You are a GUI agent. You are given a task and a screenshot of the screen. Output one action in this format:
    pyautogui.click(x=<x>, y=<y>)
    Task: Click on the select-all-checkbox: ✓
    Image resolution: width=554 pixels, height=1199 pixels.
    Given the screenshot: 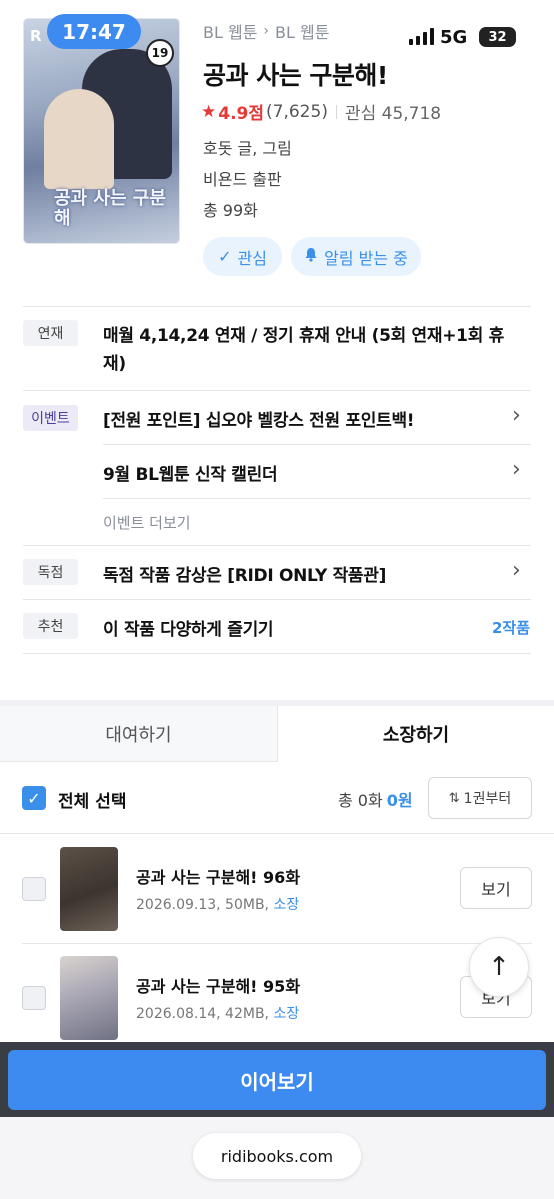 What is the action you would take?
    pyautogui.click(x=34, y=798)
    